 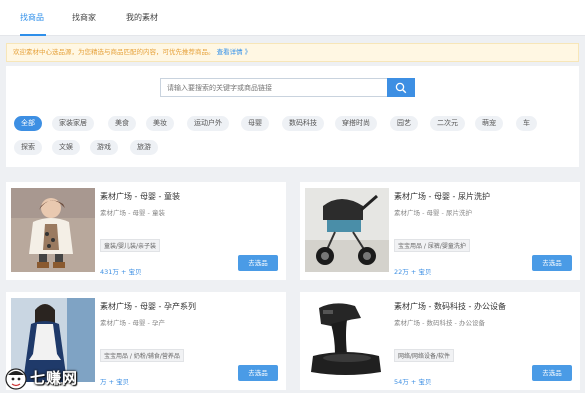 What do you see at coordinates (234, 52) in the screenshot?
I see `notice-detail-link: 查看详情 》` at bounding box center [234, 52].